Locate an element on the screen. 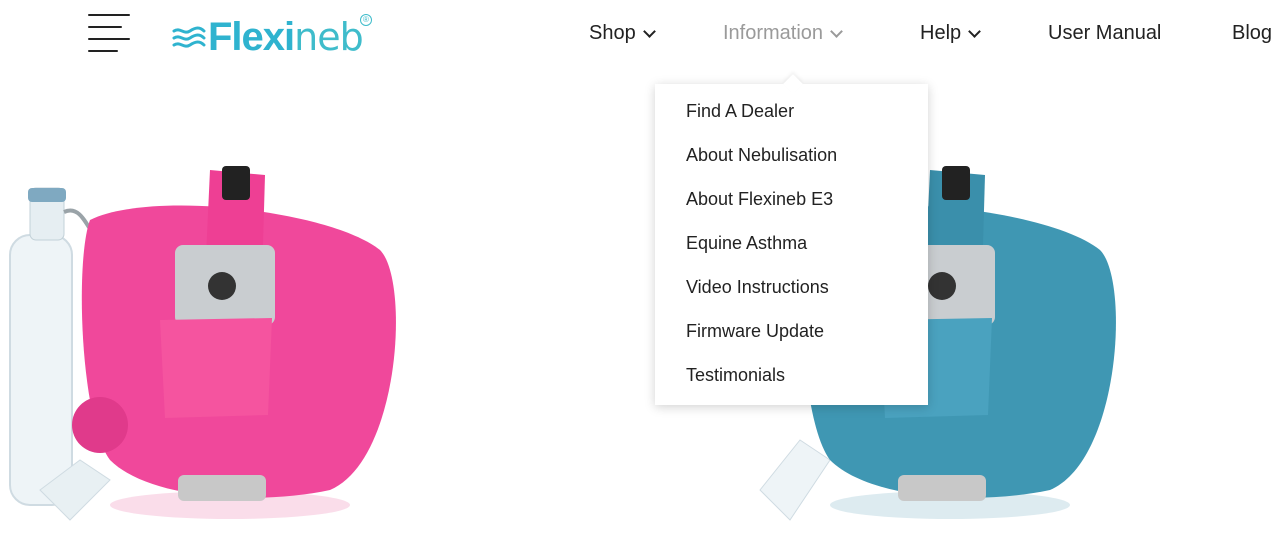 This screenshot has width=1285, height=536. dropdown-caret is located at coordinates (793, 84).